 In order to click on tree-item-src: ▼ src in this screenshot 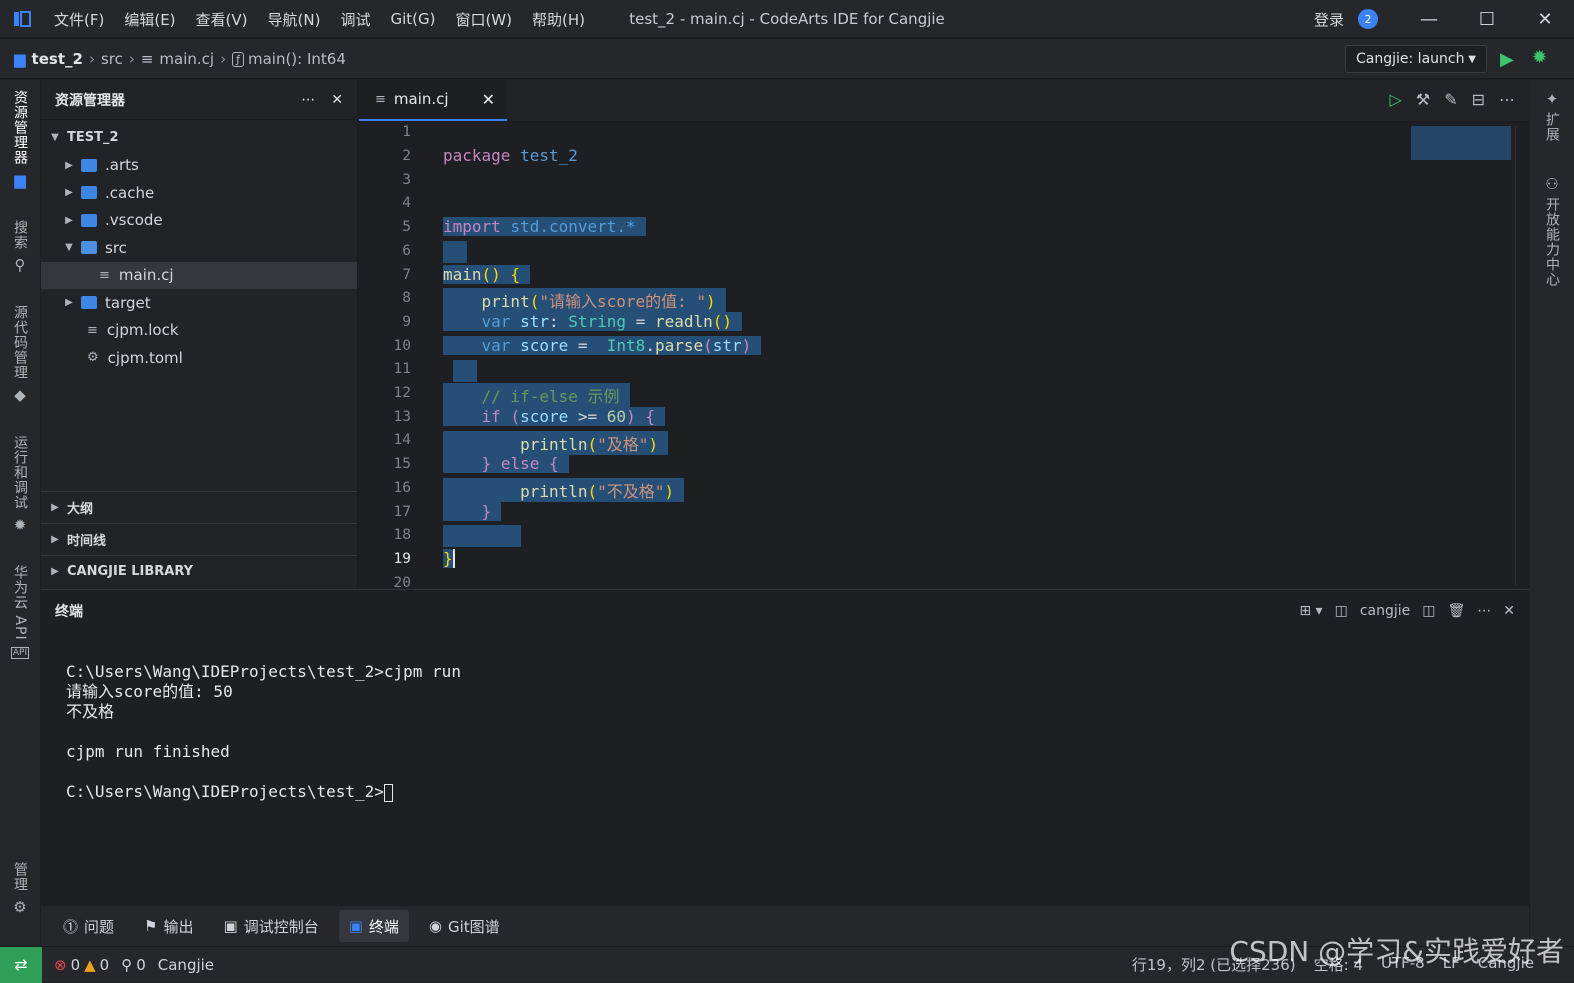, I will do `click(199, 248)`.